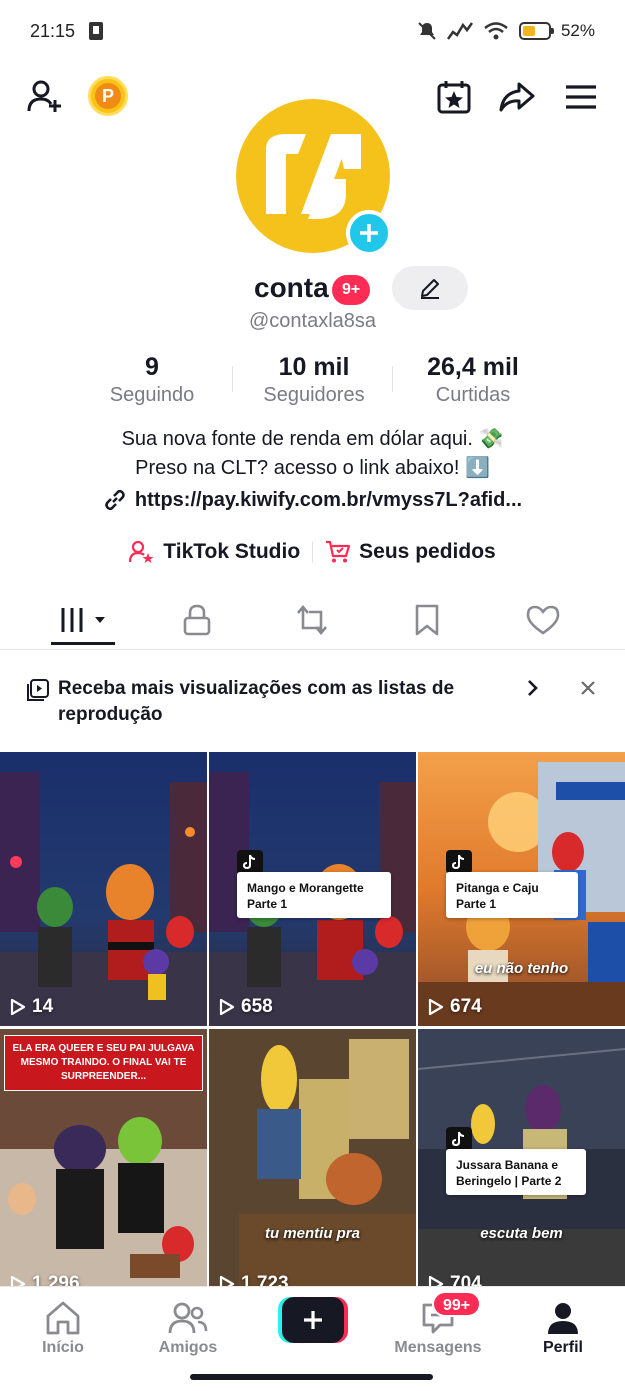 The height and width of the screenshot is (1391, 625). I want to click on tiktok-studio-label: TikTok Studio, so click(232, 551).